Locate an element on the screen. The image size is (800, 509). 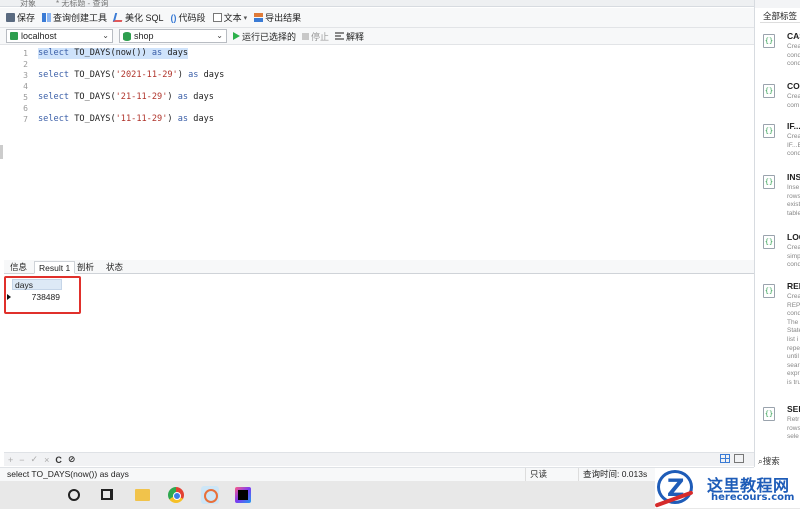
snippet-title: INSE is located at coordinates (793, 177).